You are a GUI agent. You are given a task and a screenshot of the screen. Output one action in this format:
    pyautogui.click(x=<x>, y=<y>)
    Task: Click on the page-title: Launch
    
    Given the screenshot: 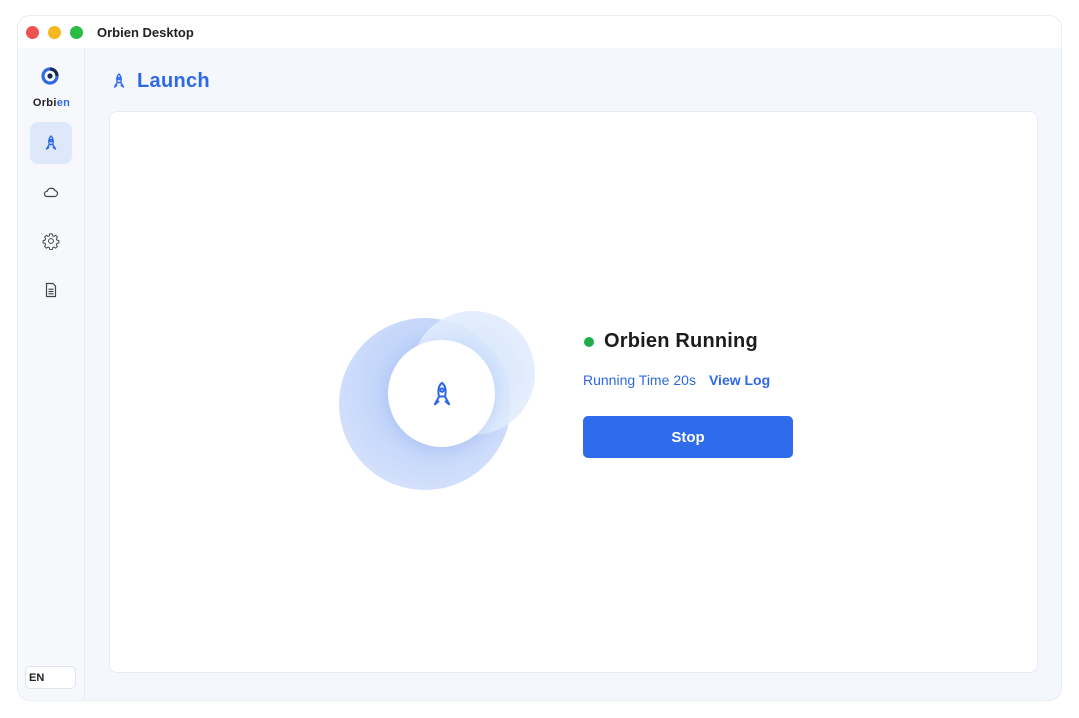 What is the action you would take?
    pyautogui.click(x=173, y=80)
    